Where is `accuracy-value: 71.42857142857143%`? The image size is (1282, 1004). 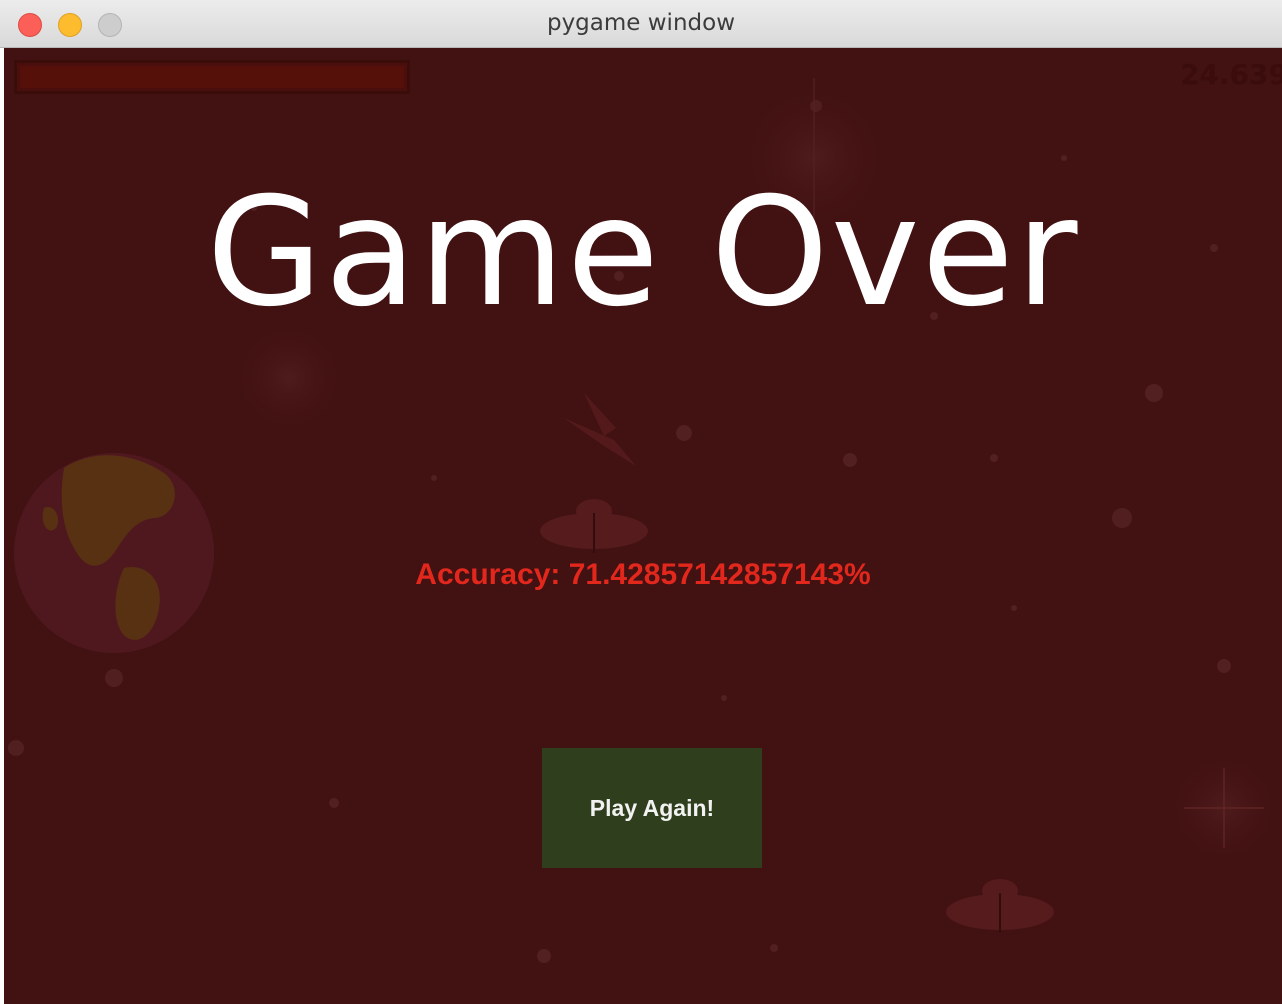
accuracy-value: 71.42857142857143% is located at coordinates (719, 574).